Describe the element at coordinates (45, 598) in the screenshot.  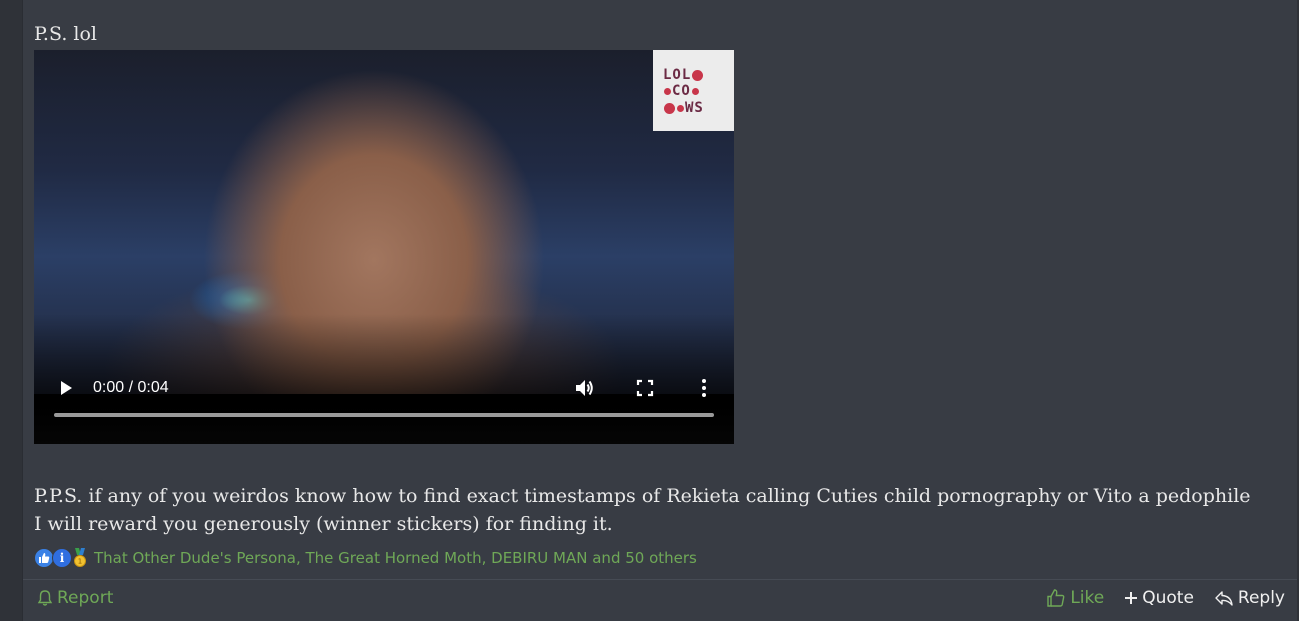
I see `bell-icon` at that location.